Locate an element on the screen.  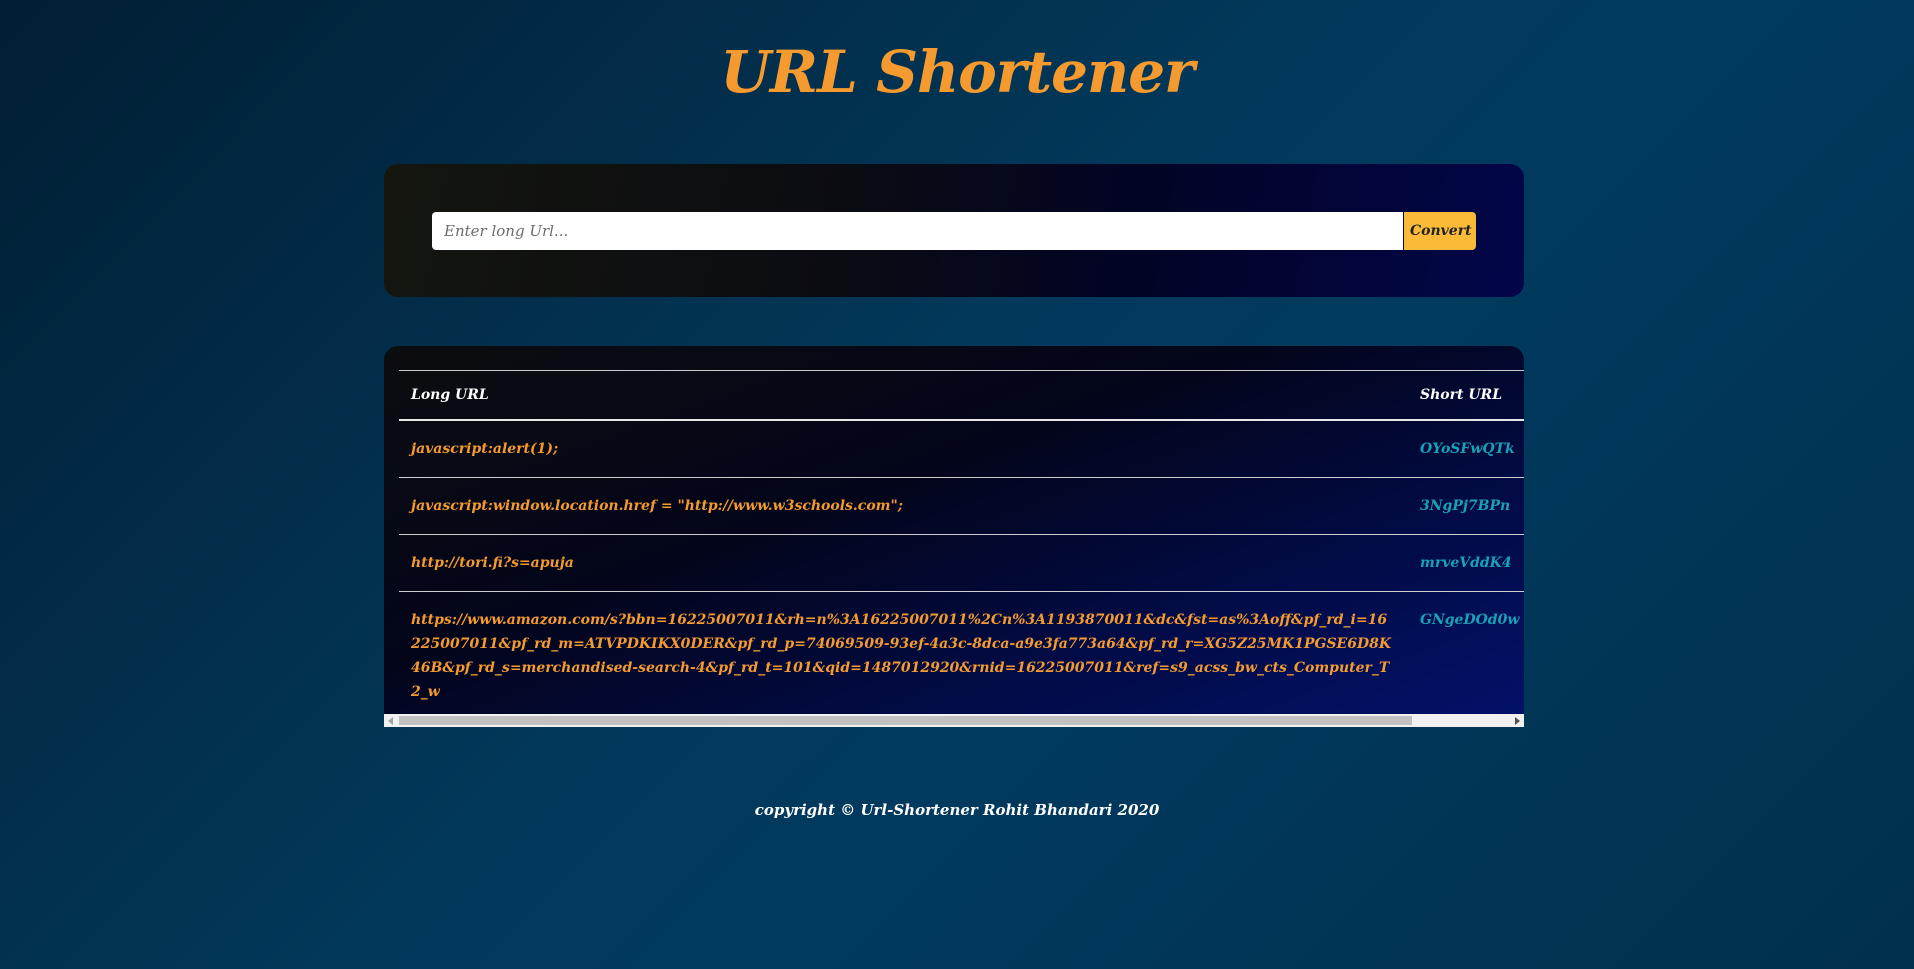
horizontal-scrollbar is located at coordinates (954, 720).